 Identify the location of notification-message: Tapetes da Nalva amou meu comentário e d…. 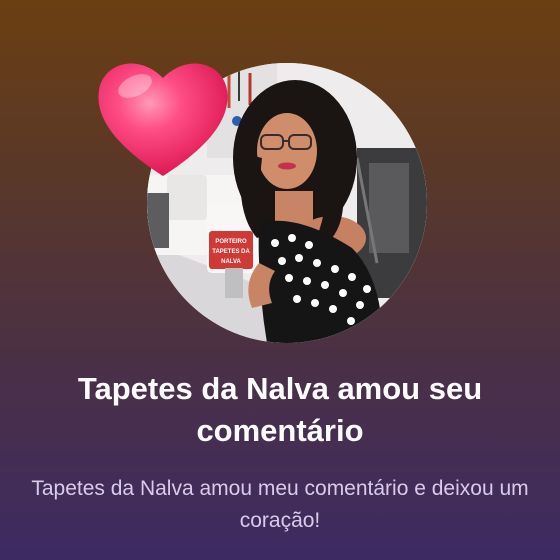
(280, 504).